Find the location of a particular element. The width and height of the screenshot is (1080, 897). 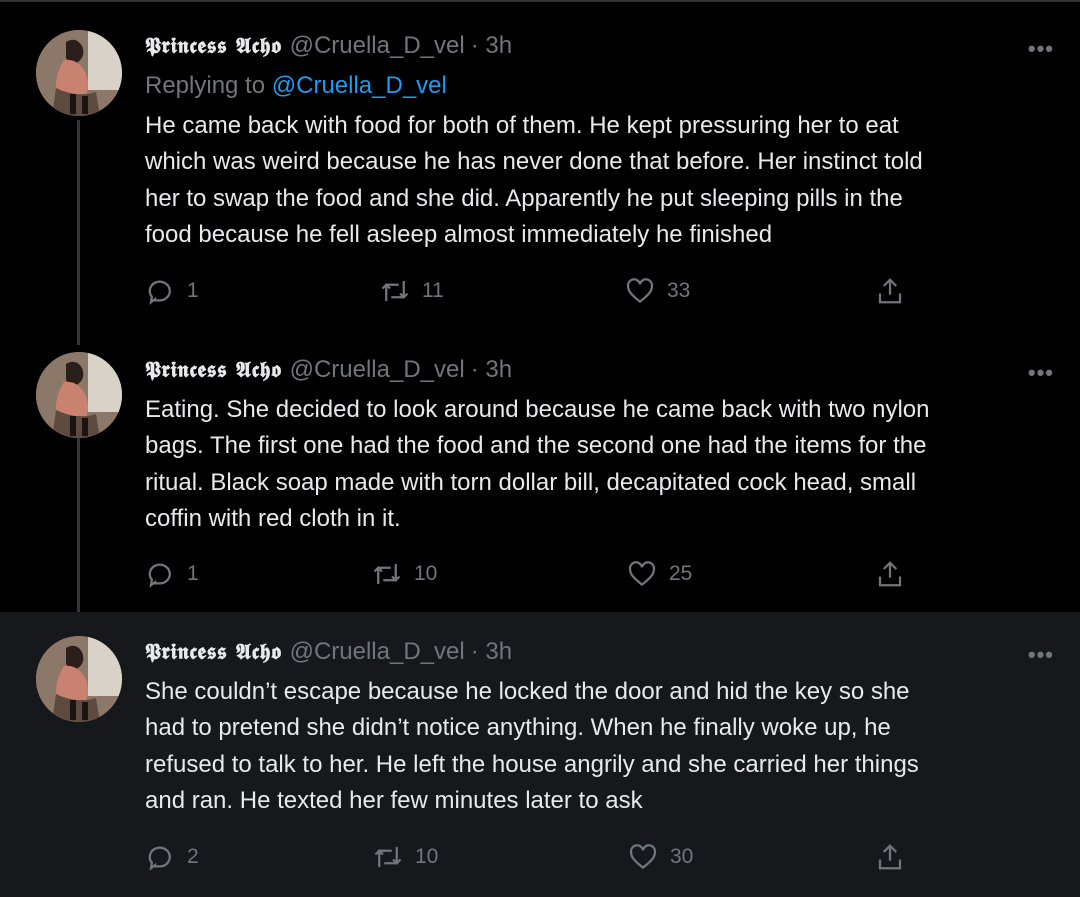

like-button: 25 is located at coordinates (659, 574).